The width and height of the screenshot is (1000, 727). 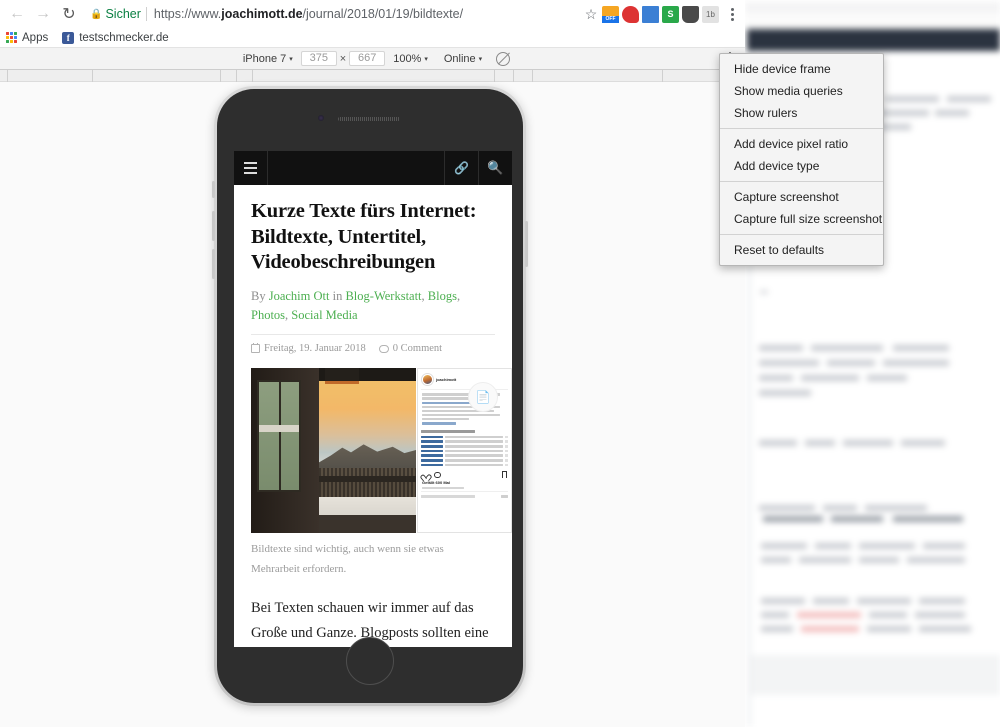 What do you see at coordinates (650, 14) in the screenshot?
I see `colorpick-icon` at bounding box center [650, 14].